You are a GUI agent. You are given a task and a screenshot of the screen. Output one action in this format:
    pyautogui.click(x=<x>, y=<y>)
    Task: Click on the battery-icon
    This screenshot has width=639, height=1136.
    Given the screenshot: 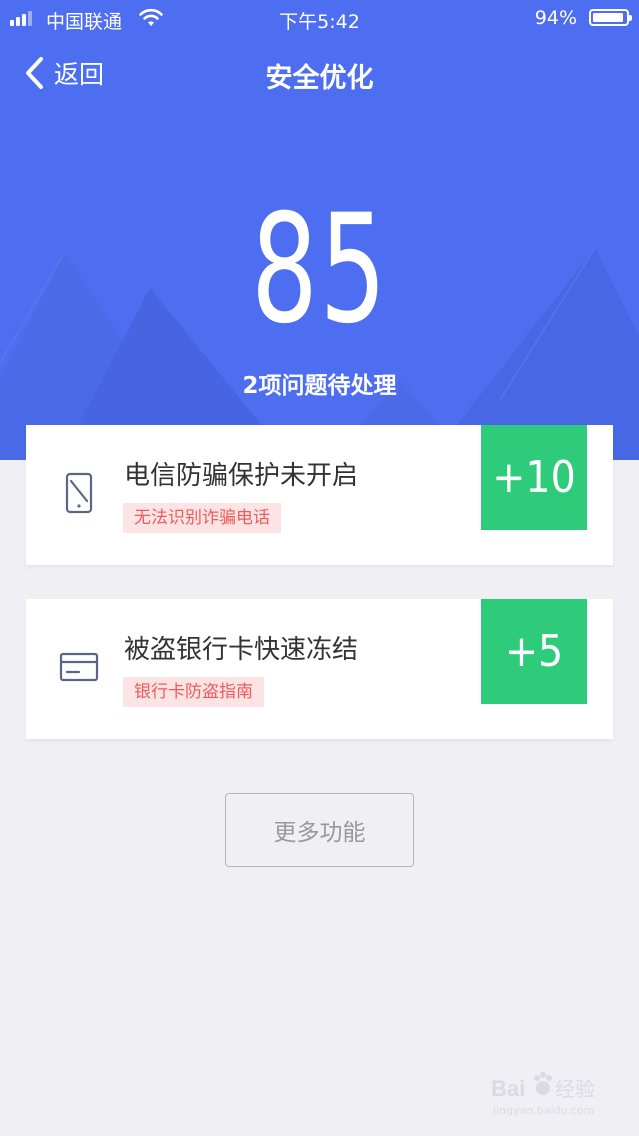 What is the action you would take?
    pyautogui.click(x=610, y=17)
    